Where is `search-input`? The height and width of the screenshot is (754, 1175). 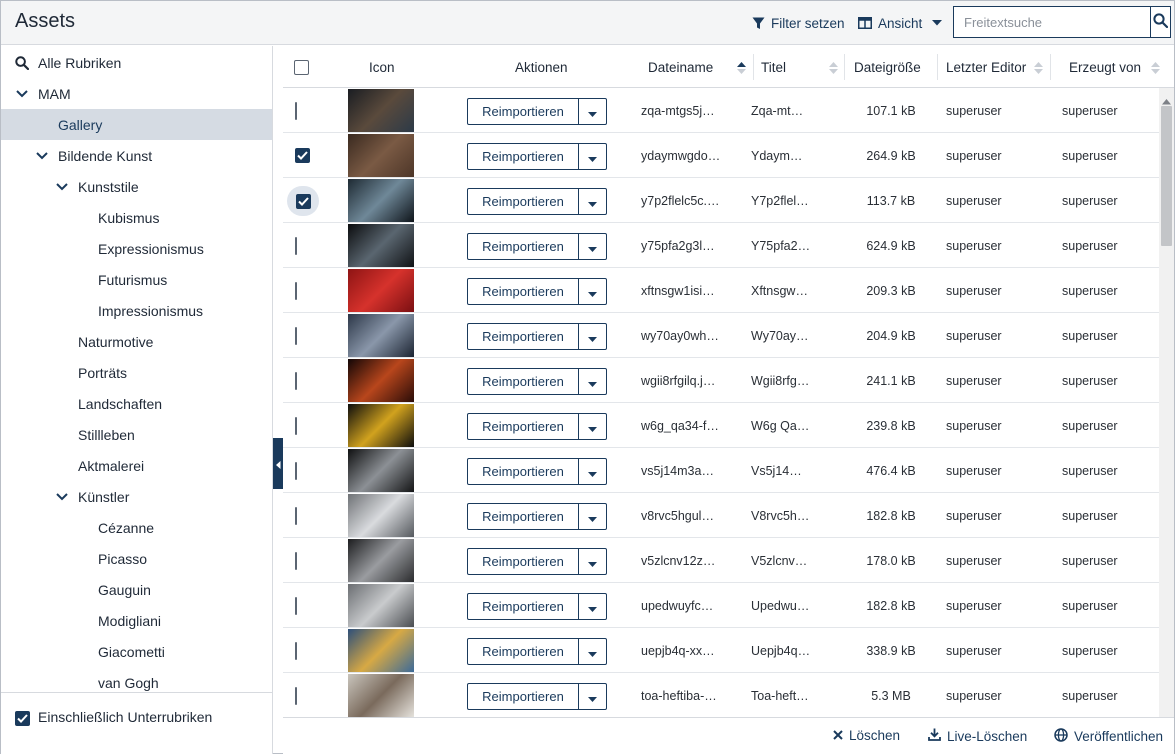 search-input is located at coordinates (1052, 22).